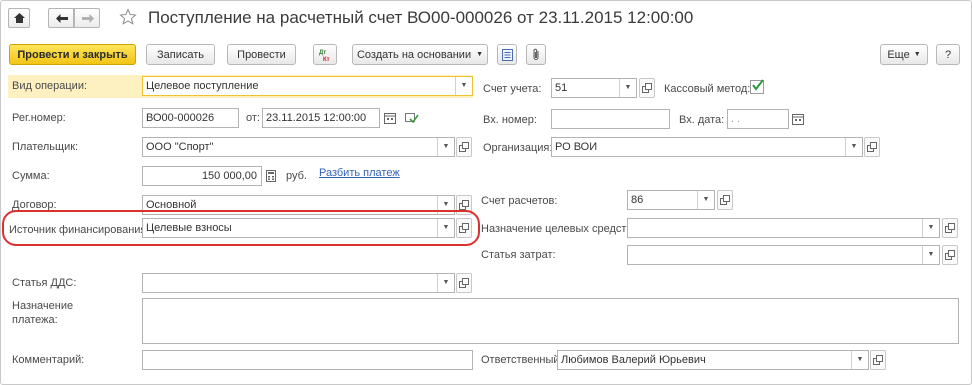 This screenshot has width=972, height=385. Describe the element at coordinates (594, 88) in the screenshot. I see `account-field: 51 ▼` at that location.